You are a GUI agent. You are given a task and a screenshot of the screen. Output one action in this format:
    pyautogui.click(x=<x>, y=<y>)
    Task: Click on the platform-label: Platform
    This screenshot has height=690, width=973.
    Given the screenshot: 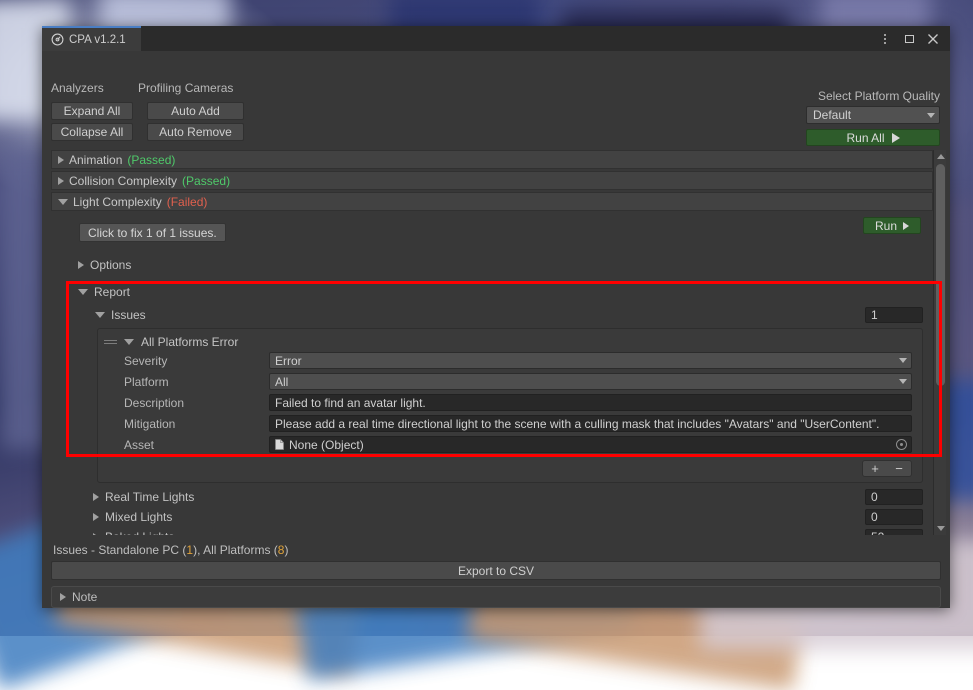 What is the action you would take?
    pyautogui.click(x=196, y=382)
    